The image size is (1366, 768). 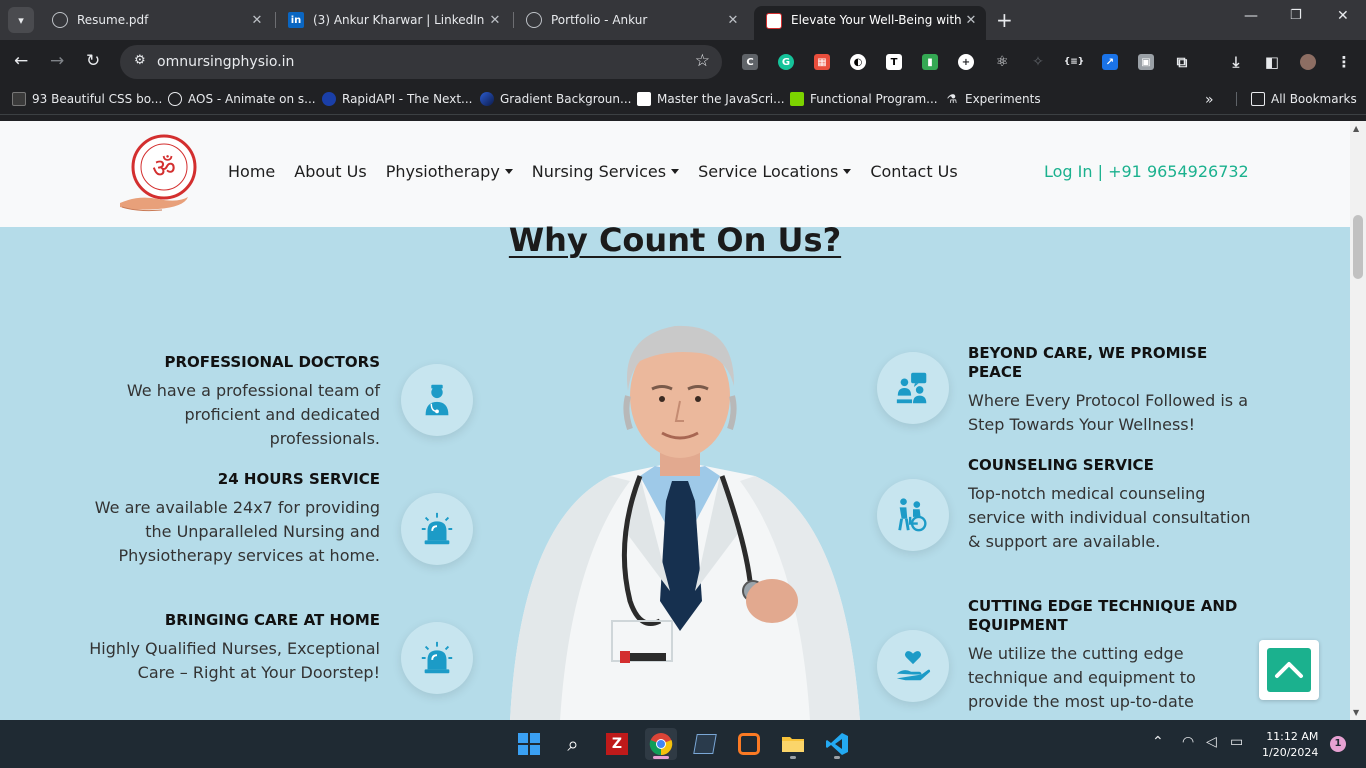 What do you see at coordinates (605, 171) in the screenshot?
I see `nav-nursing-services-dropdown: Nursing Services` at bounding box center [605, 171].